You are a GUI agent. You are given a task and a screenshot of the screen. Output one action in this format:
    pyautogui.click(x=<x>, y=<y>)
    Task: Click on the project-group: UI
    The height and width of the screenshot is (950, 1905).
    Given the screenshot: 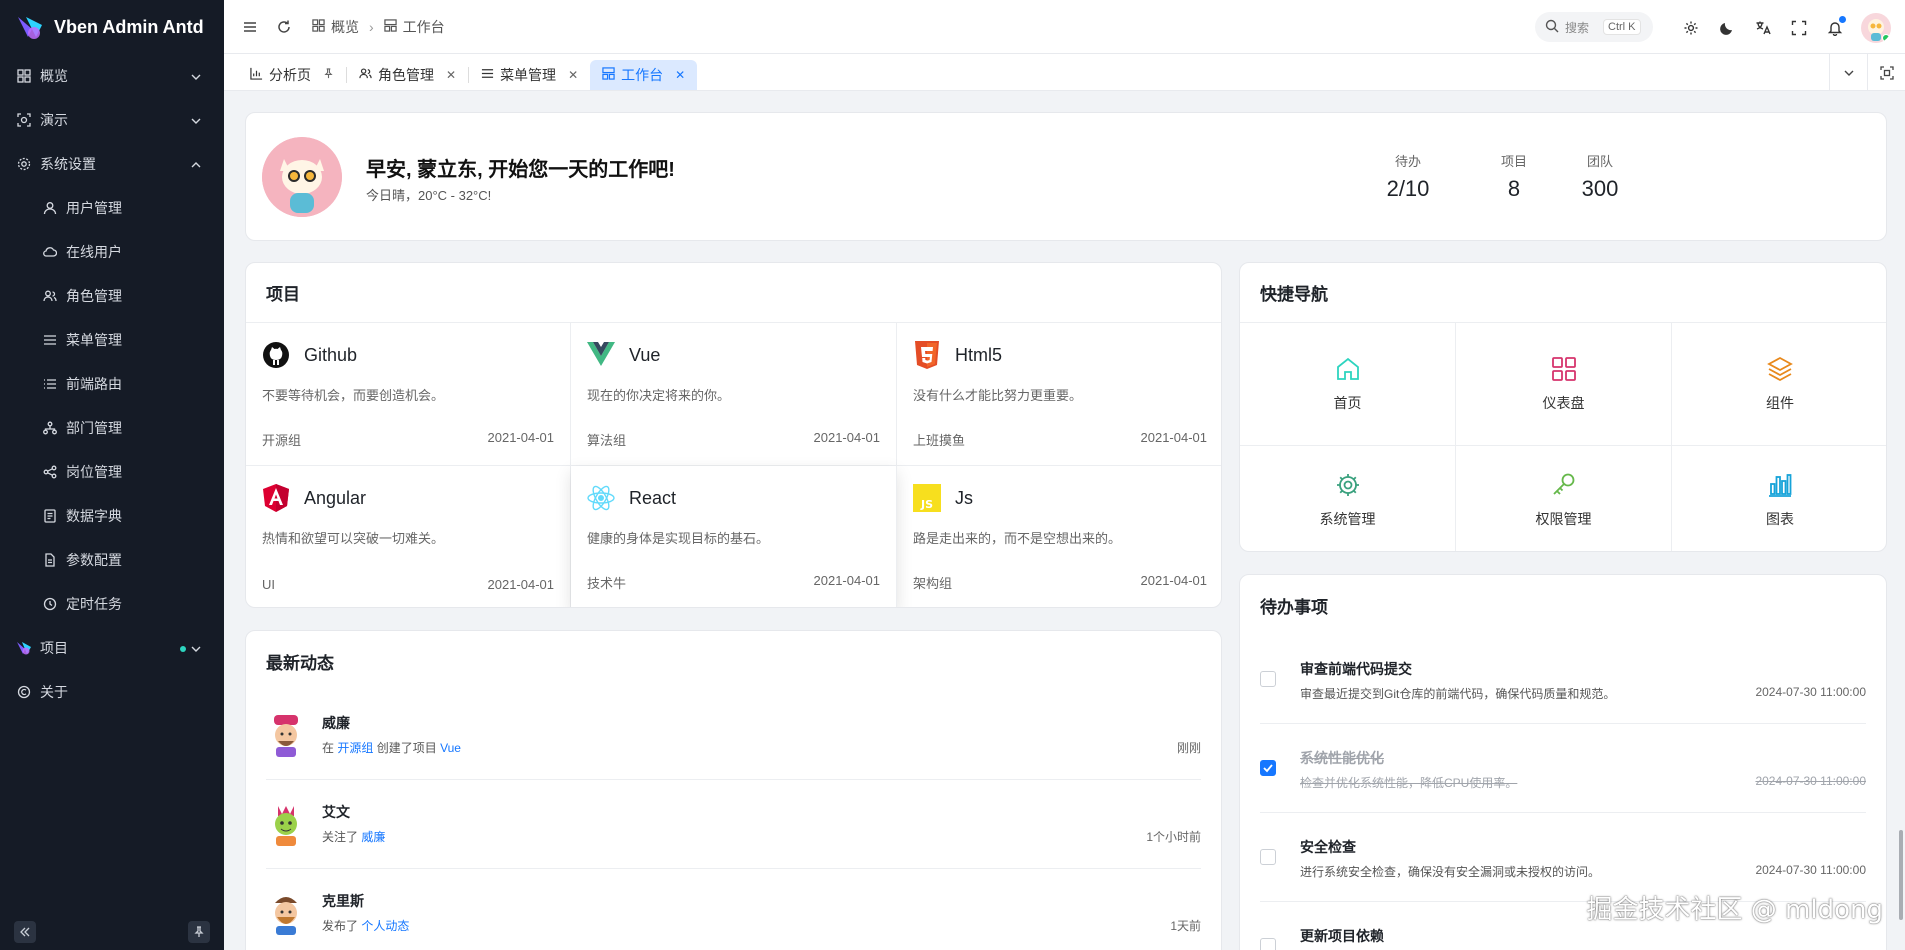 What is the action you would take?
    pyautogui.click(x=268, y=584)
    